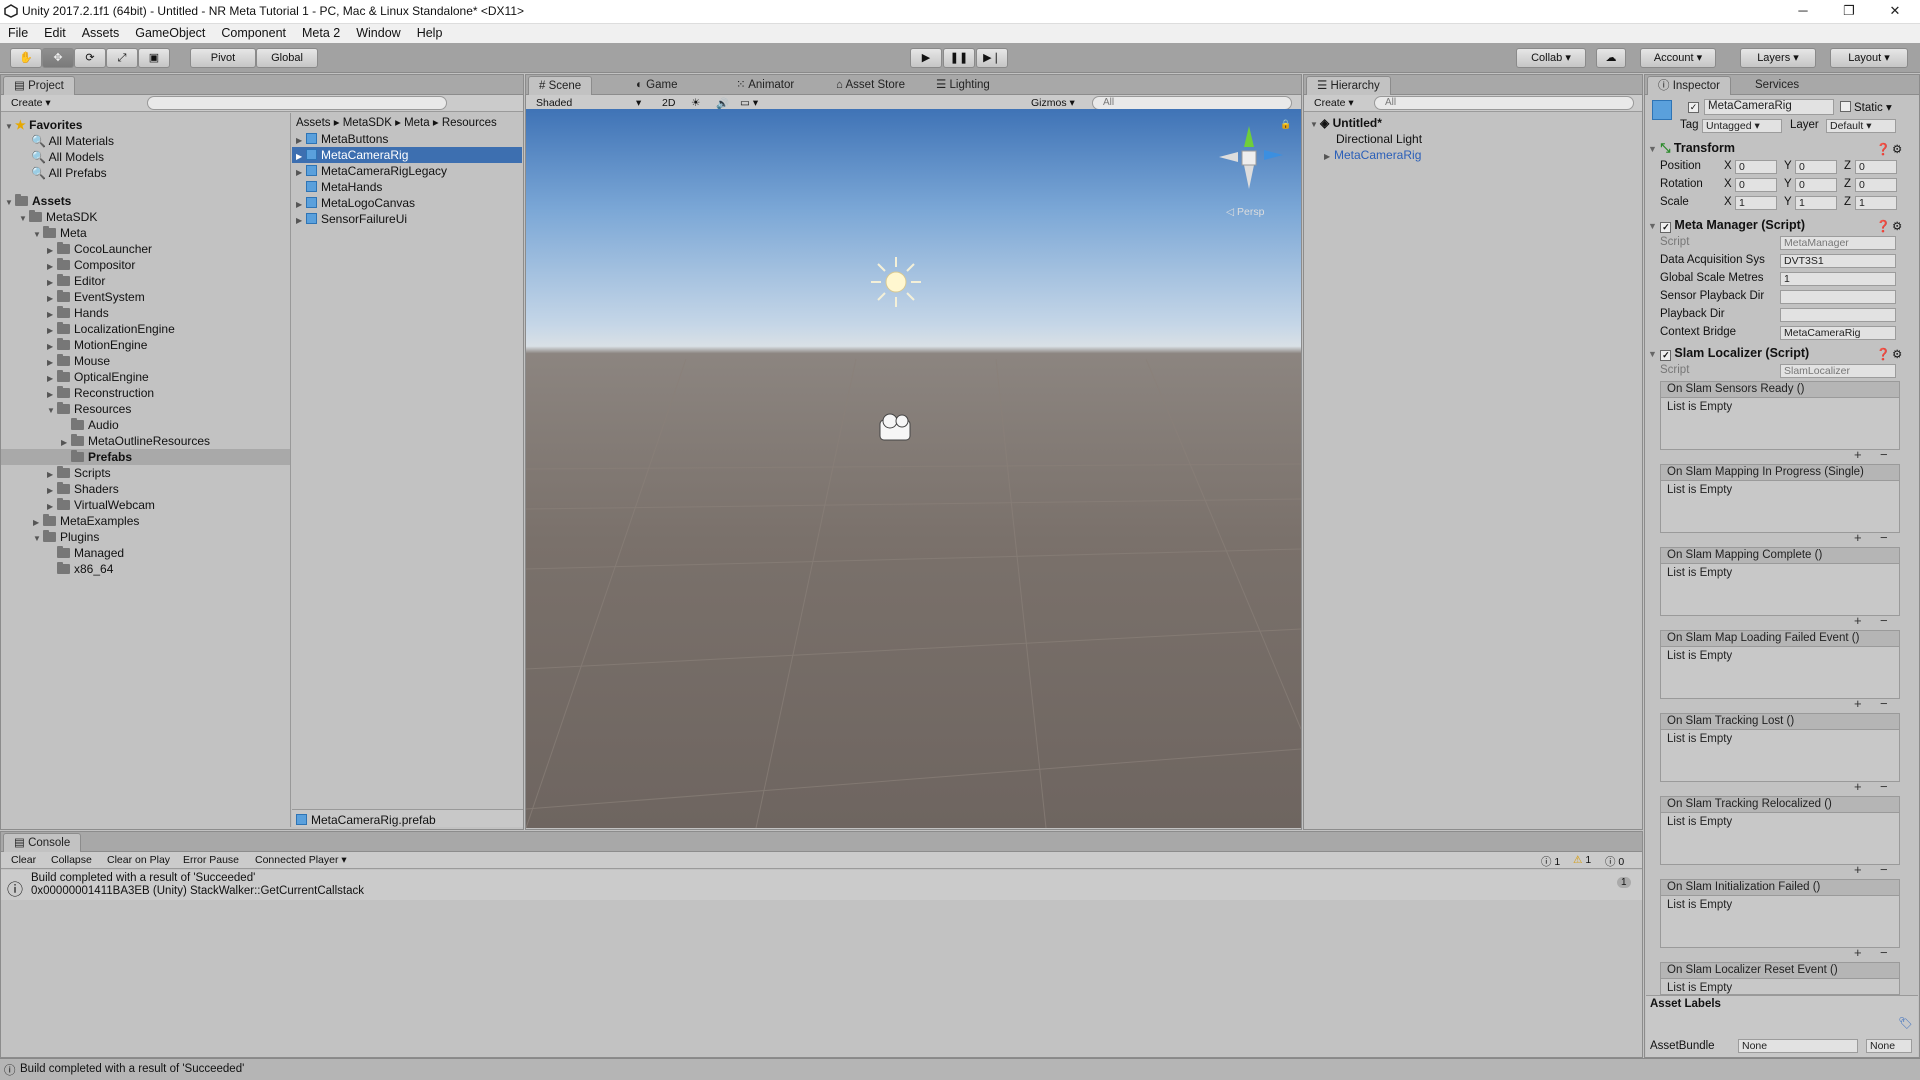 The image size is (1920, 1080). I want to click on menu-gameobject: GameObject, so click(170, 33).